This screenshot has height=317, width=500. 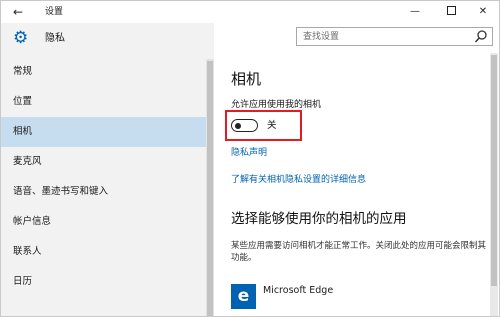 I want to click on sidebar-scrollbar-thumb, so click(x=210, y=188).